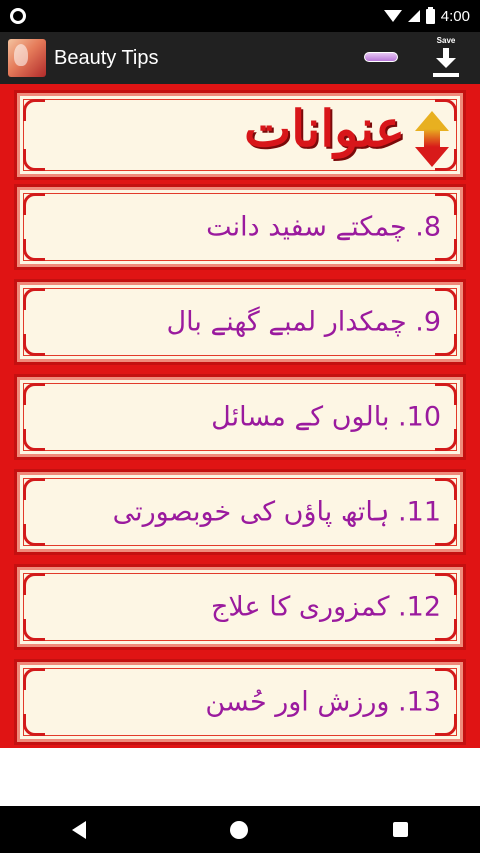  I want to click on signal-icon, so click(413, 16).